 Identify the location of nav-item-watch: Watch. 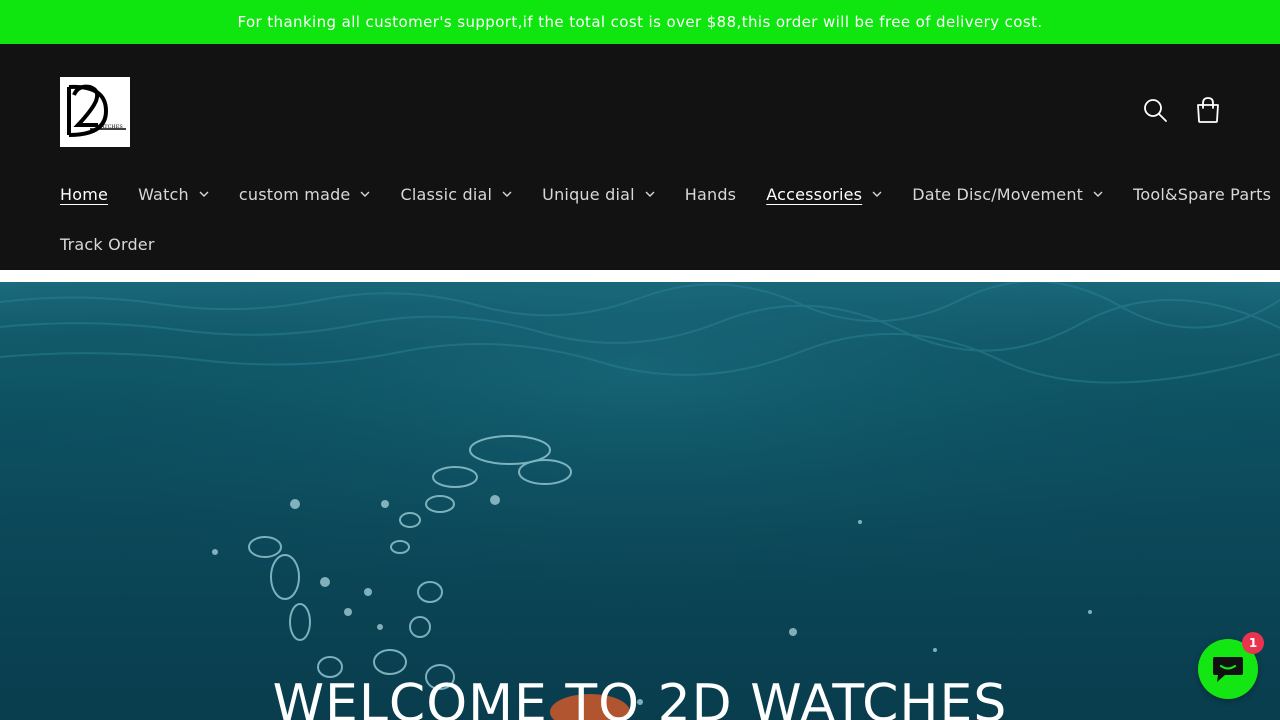
(173, 194).